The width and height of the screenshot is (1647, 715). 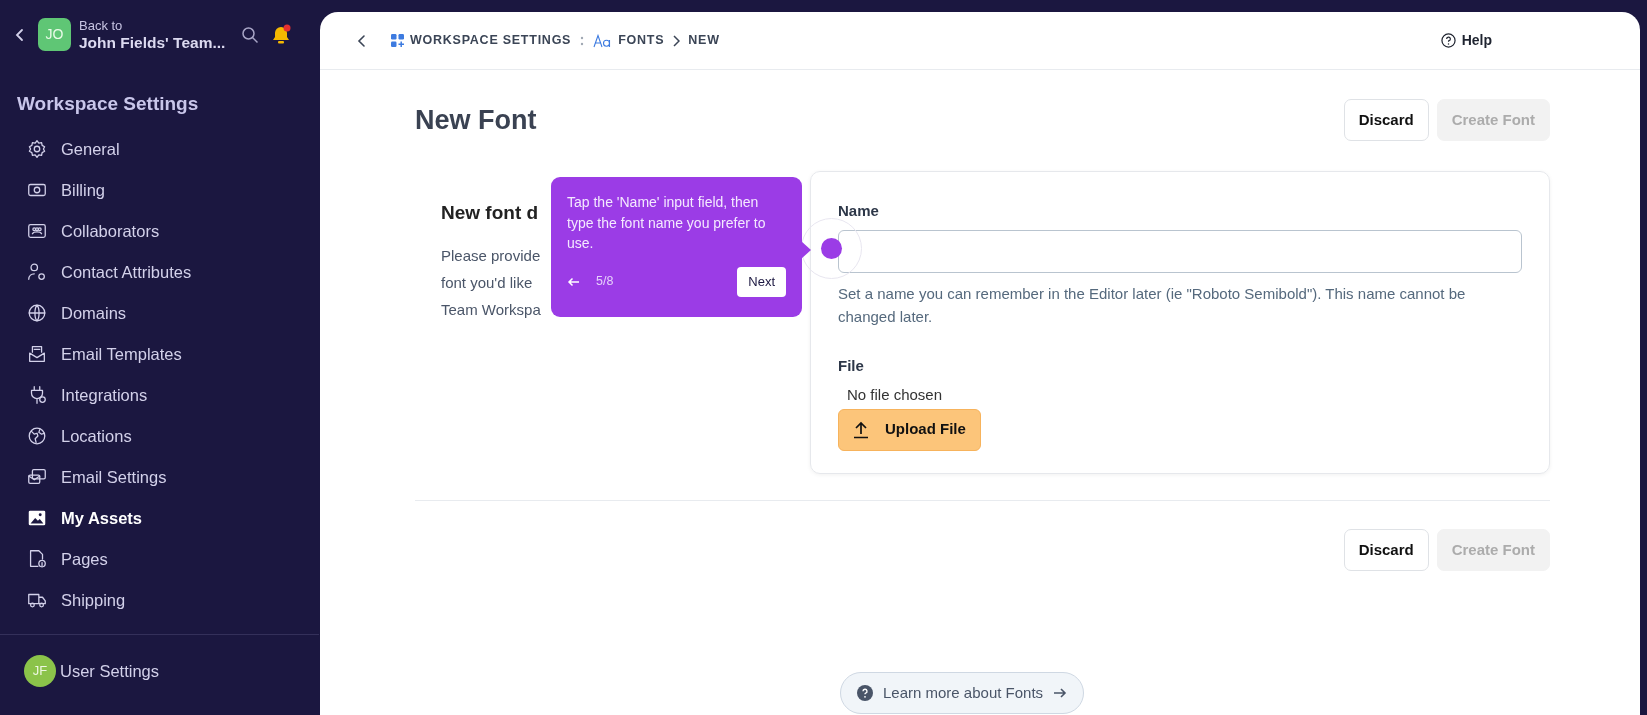 What do you see at coordinates (861, 429) in the screenshot?
I see `upload-icon` at bounding box center [861, 429].